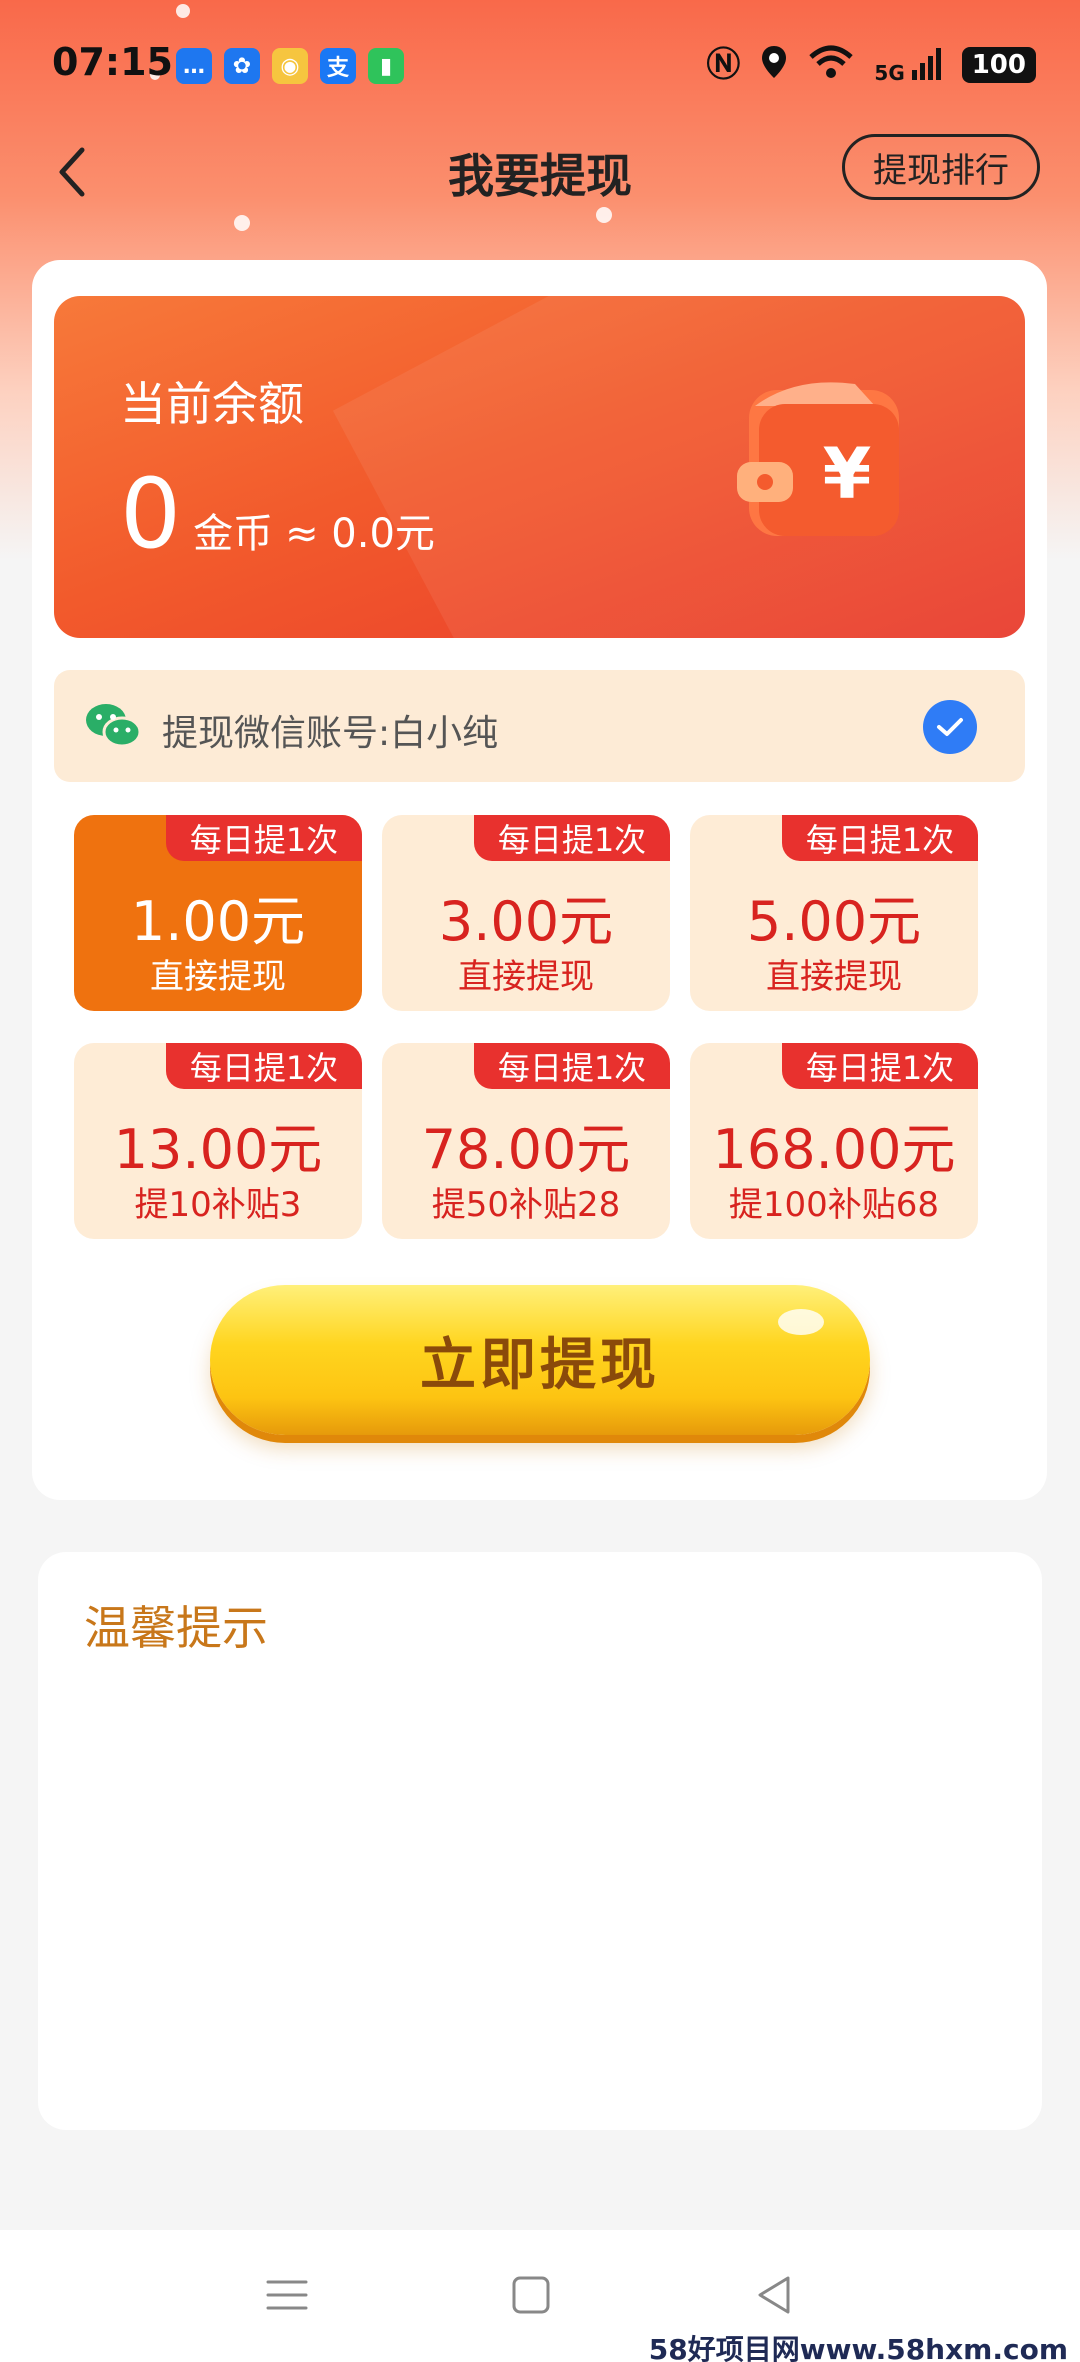 This screenshot has height=2362, width=1080. I want to click on option-amount: 13.00元, so click(218, 1149).